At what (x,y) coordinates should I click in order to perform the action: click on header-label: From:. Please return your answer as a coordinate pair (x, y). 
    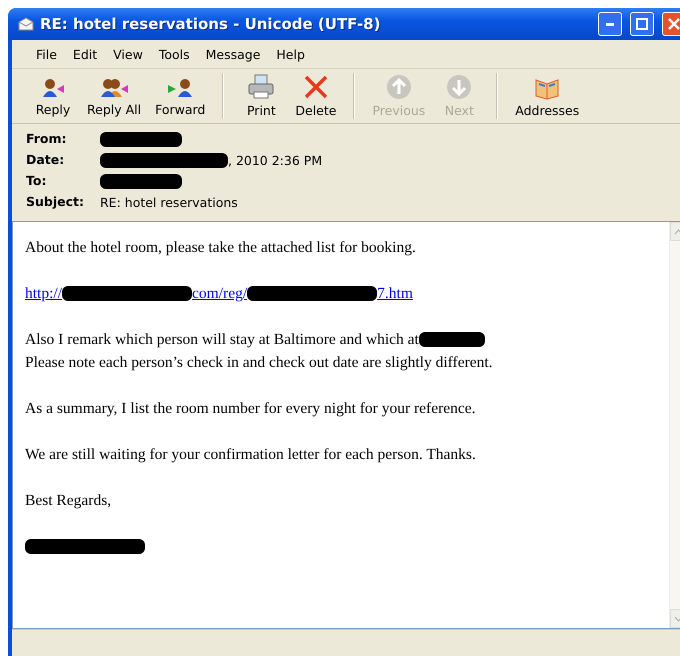
    Looking at the image, I should click on (47, 139).